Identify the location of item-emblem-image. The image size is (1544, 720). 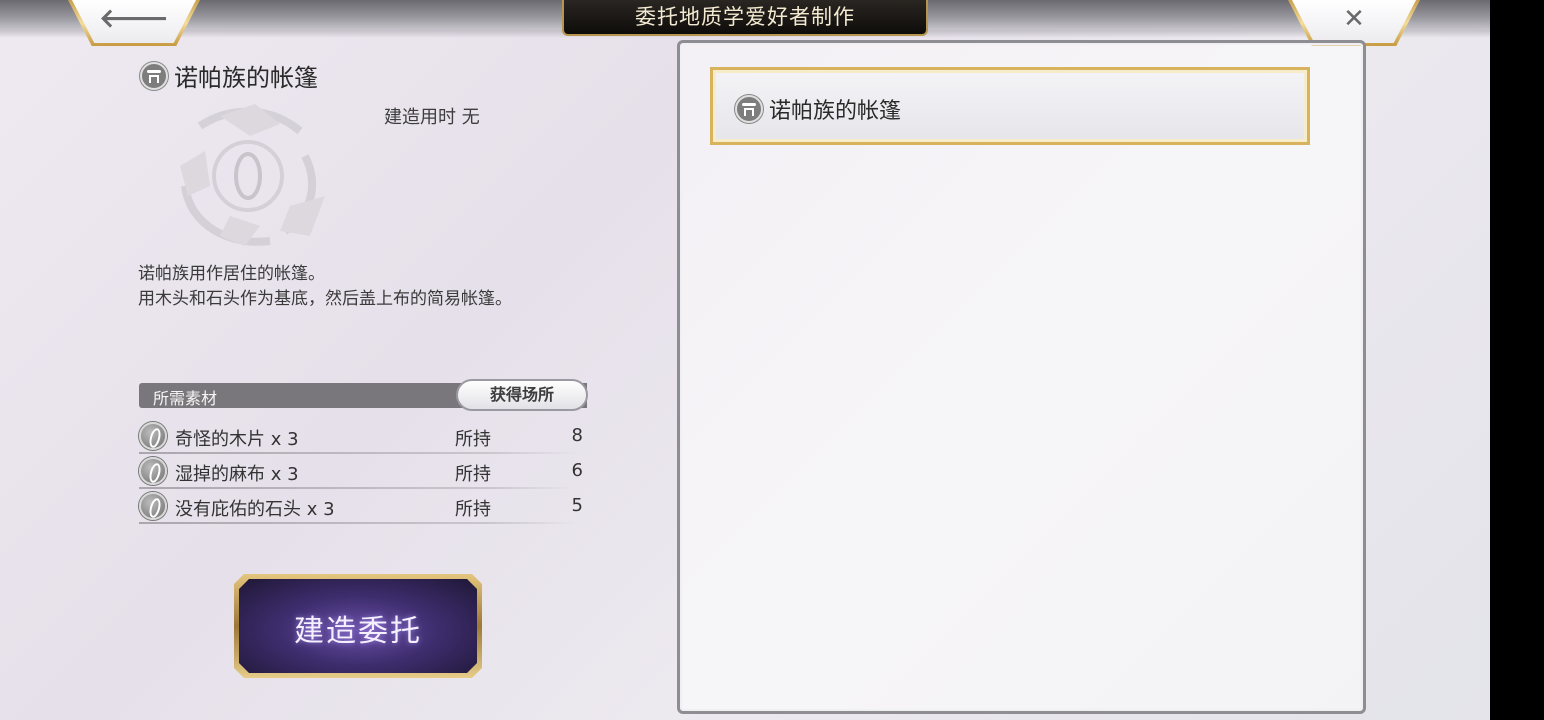
(252, 175).